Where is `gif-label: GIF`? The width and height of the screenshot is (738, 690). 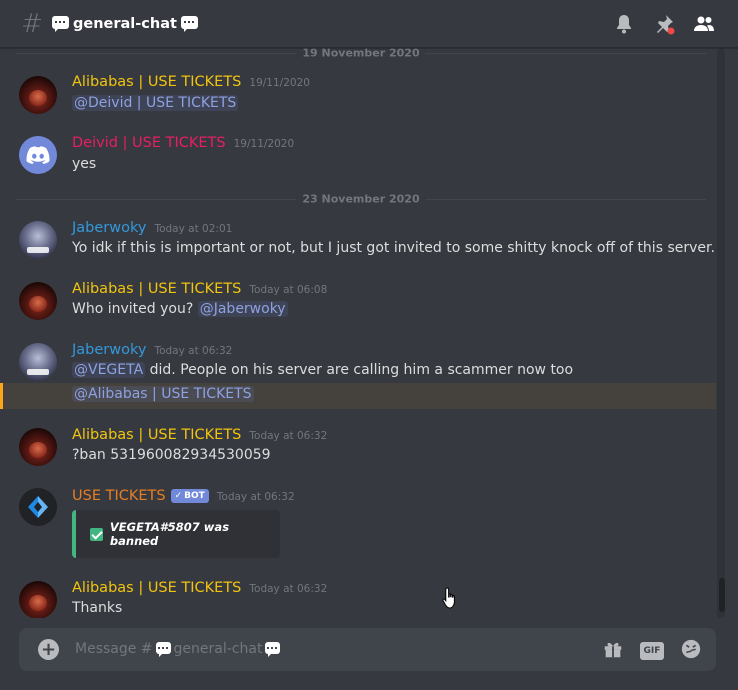 gif-label: GIF is located at coordinates (652, 651).